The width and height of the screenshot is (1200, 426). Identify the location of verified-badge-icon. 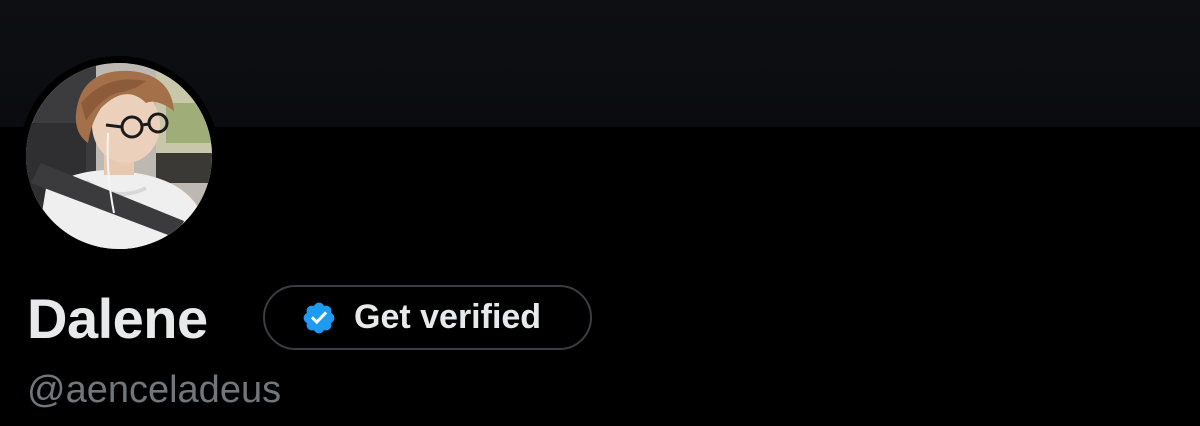
(319, 318).